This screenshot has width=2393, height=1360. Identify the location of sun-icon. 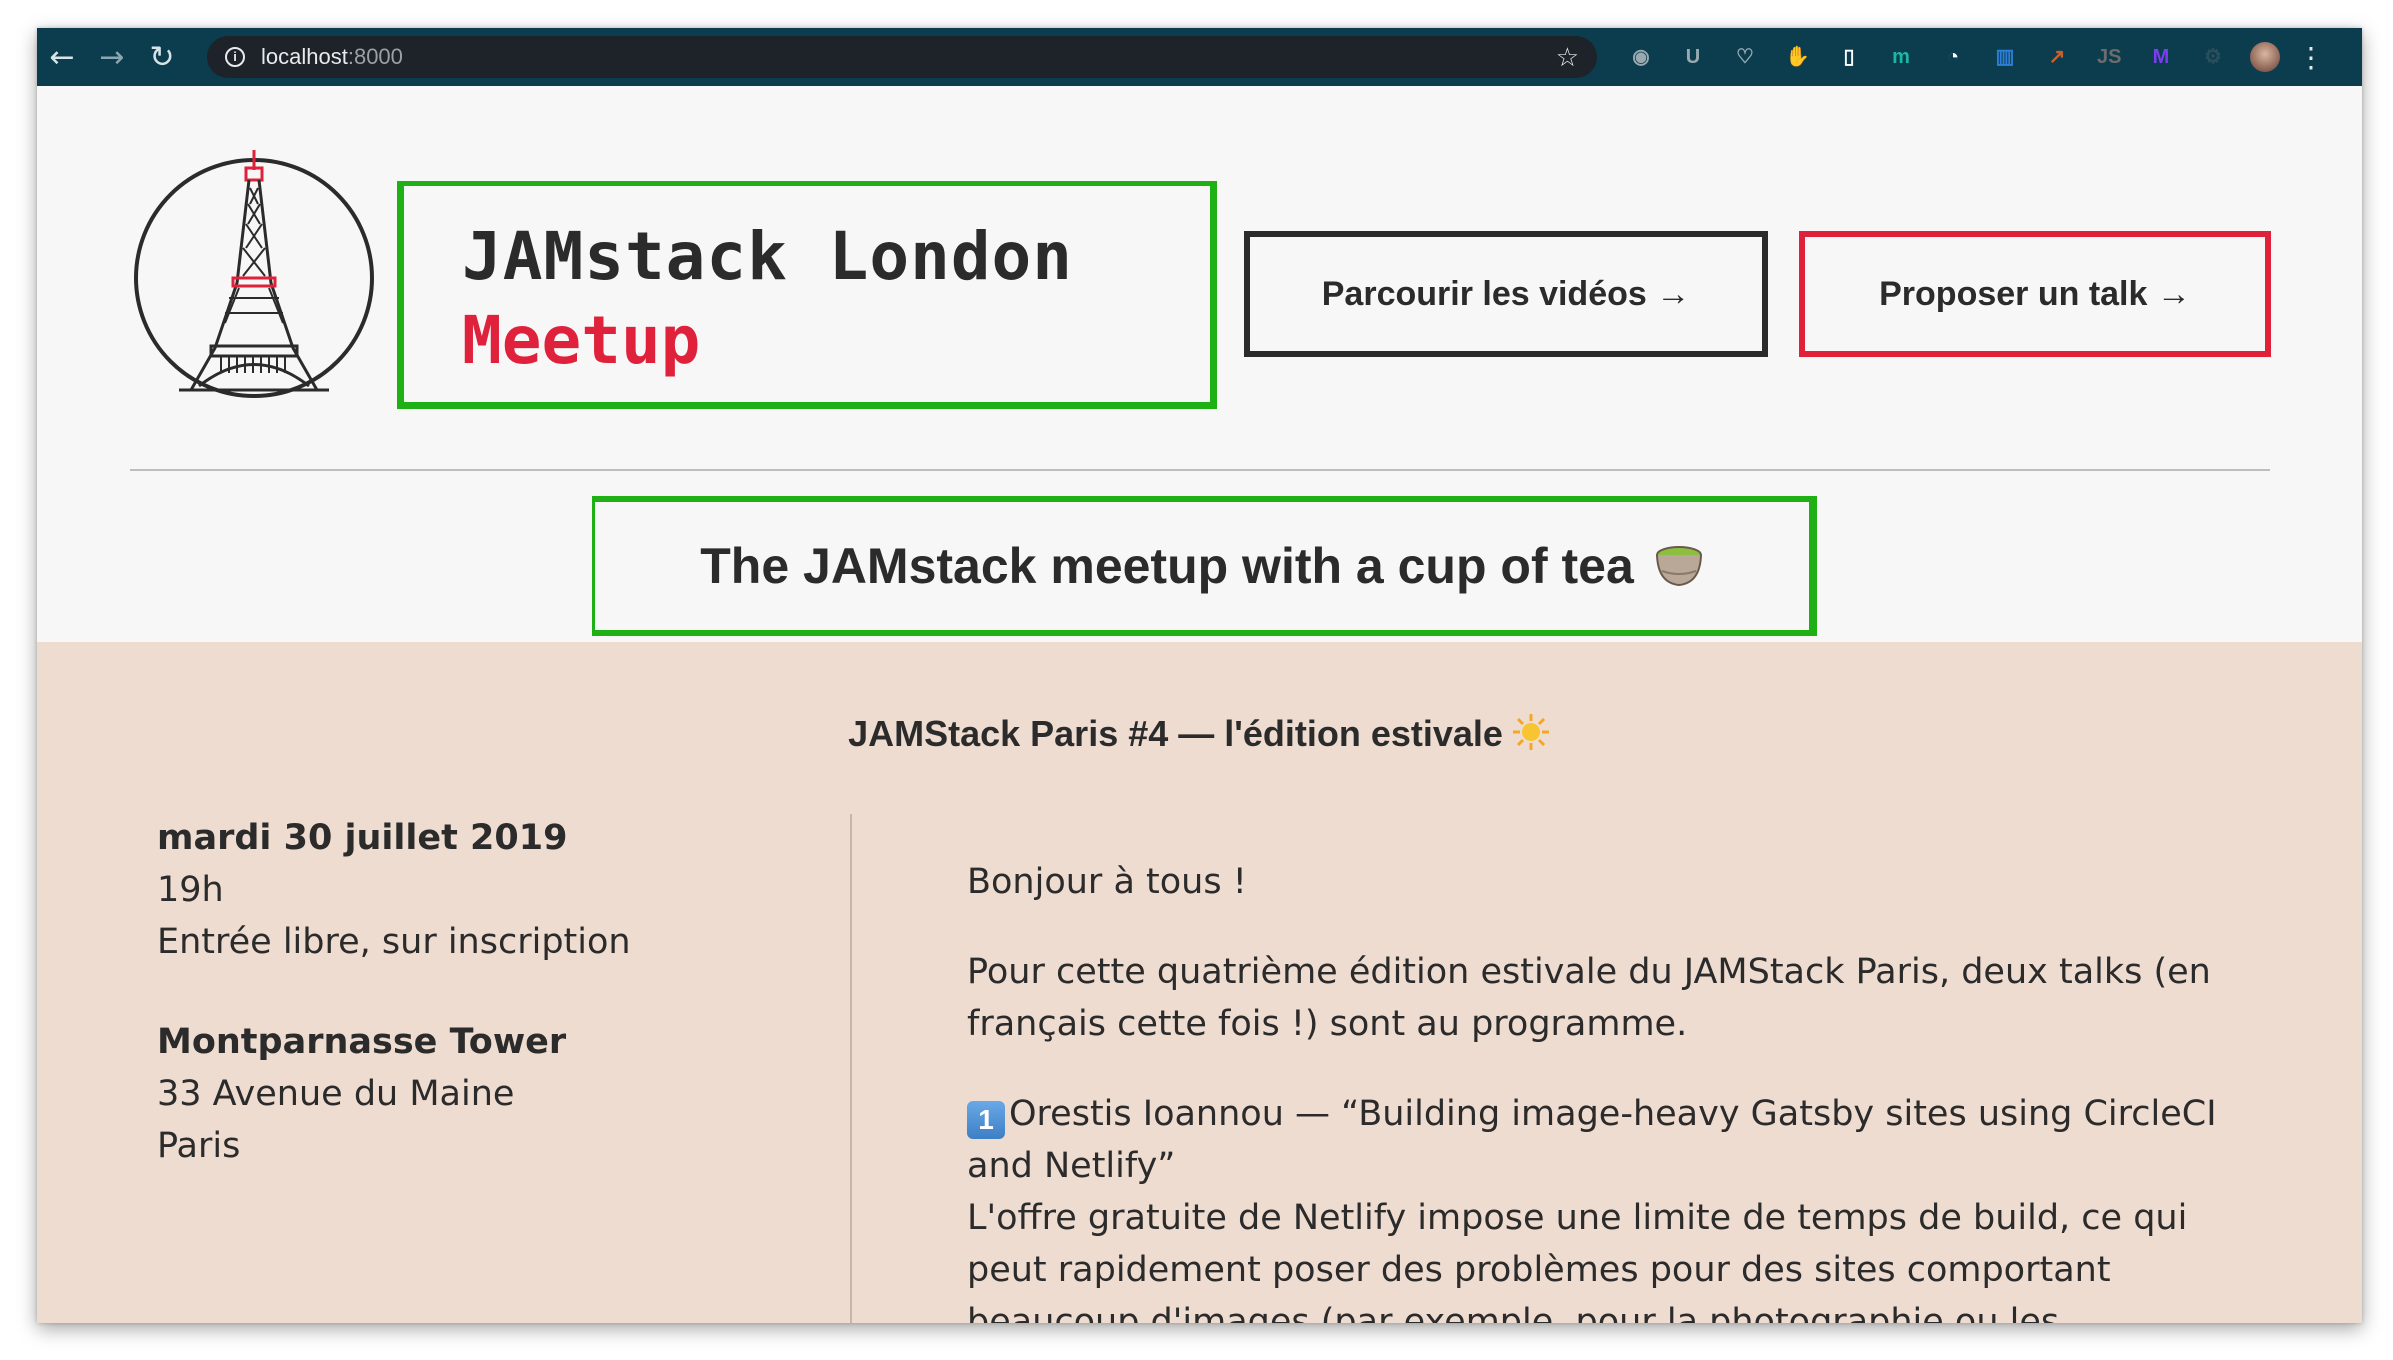
(1530, 732).